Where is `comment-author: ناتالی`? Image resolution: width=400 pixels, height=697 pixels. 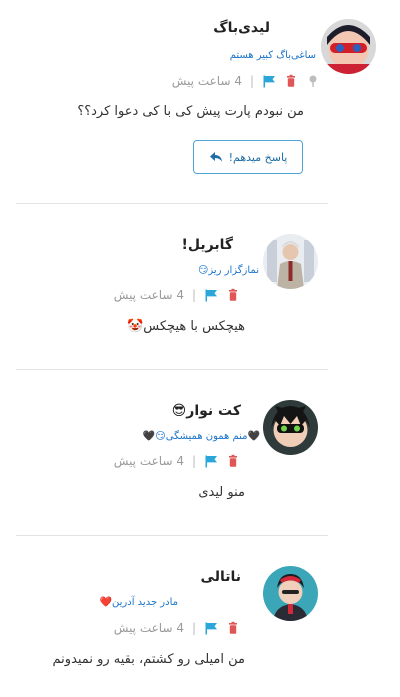 comment-author: ناتالی is located at coordinates (221, 577).